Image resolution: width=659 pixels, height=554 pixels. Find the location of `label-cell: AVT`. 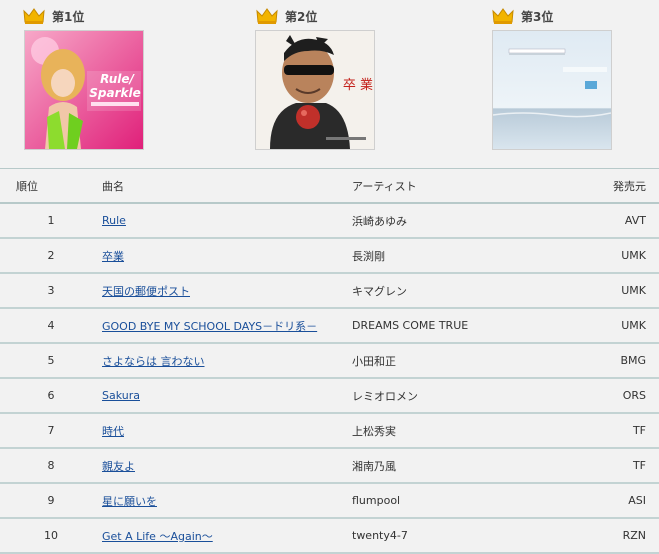

label-cell: AVT is located at coordinates (620, 221).